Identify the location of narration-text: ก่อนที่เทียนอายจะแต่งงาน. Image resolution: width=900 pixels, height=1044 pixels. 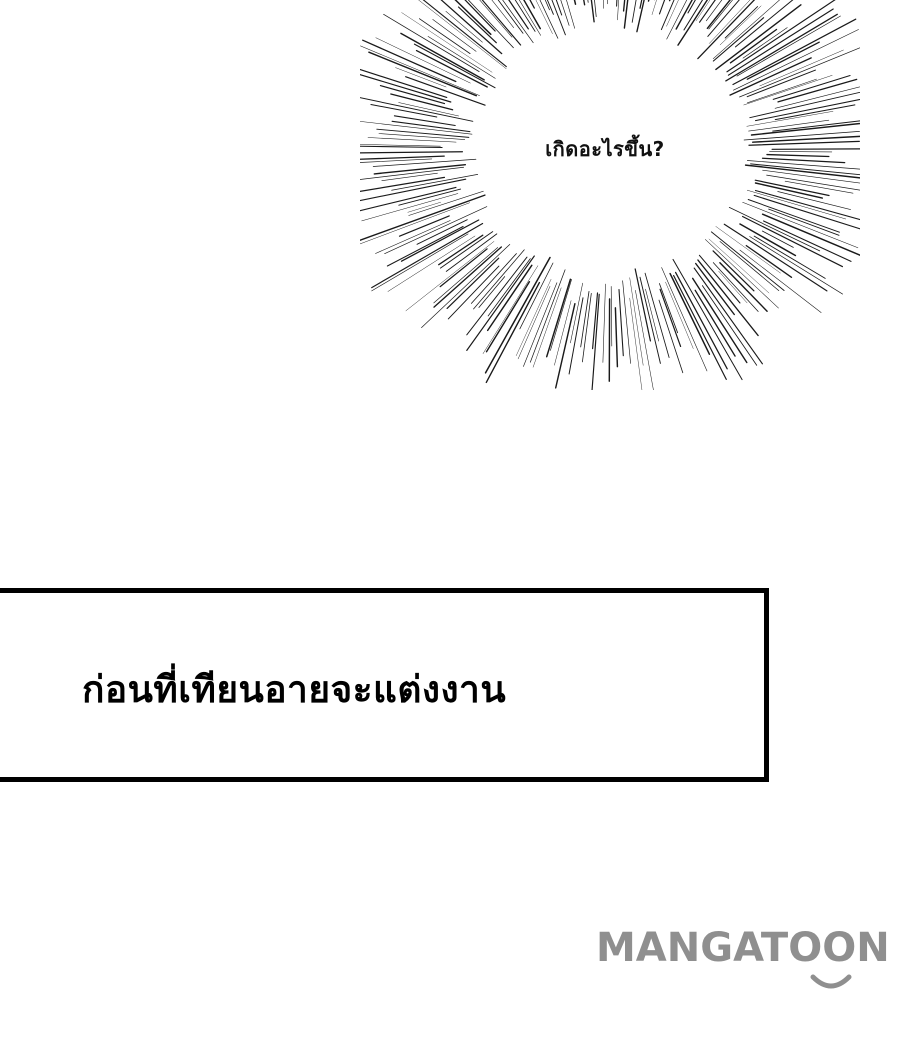
(294, 689).